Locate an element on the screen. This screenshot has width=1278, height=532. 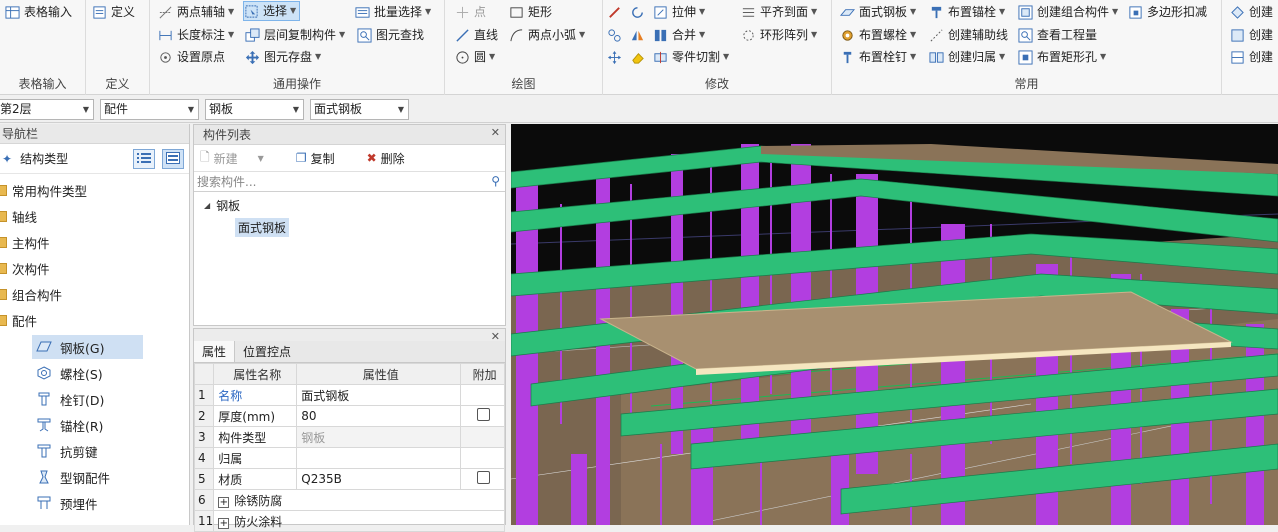
table-row: 2 厚度(mm) 80 is located at coordinates (349, 416).